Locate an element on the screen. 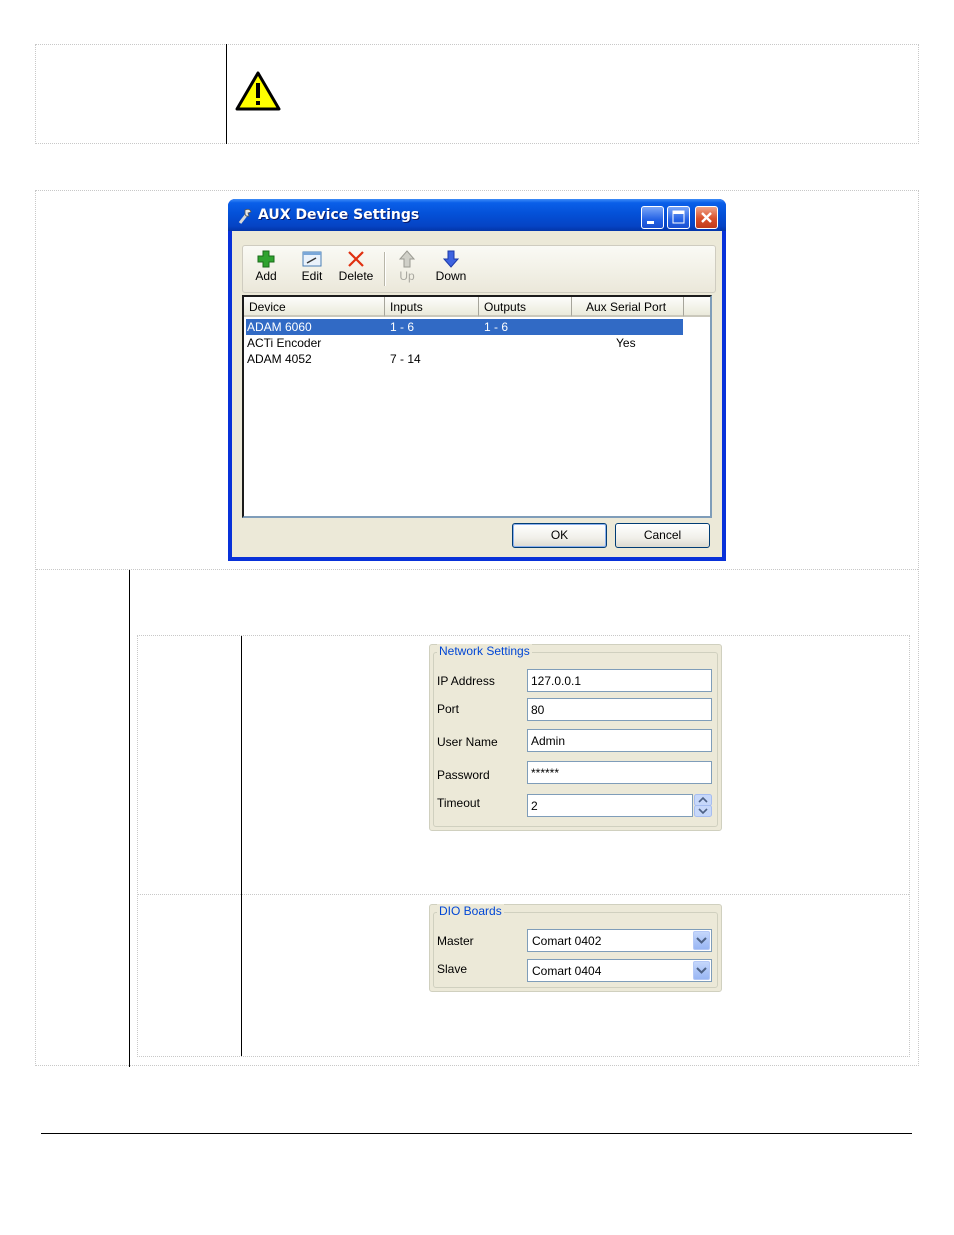  table-row: ADAM 4052 7 - 14 is located at coordinates (464, 359).